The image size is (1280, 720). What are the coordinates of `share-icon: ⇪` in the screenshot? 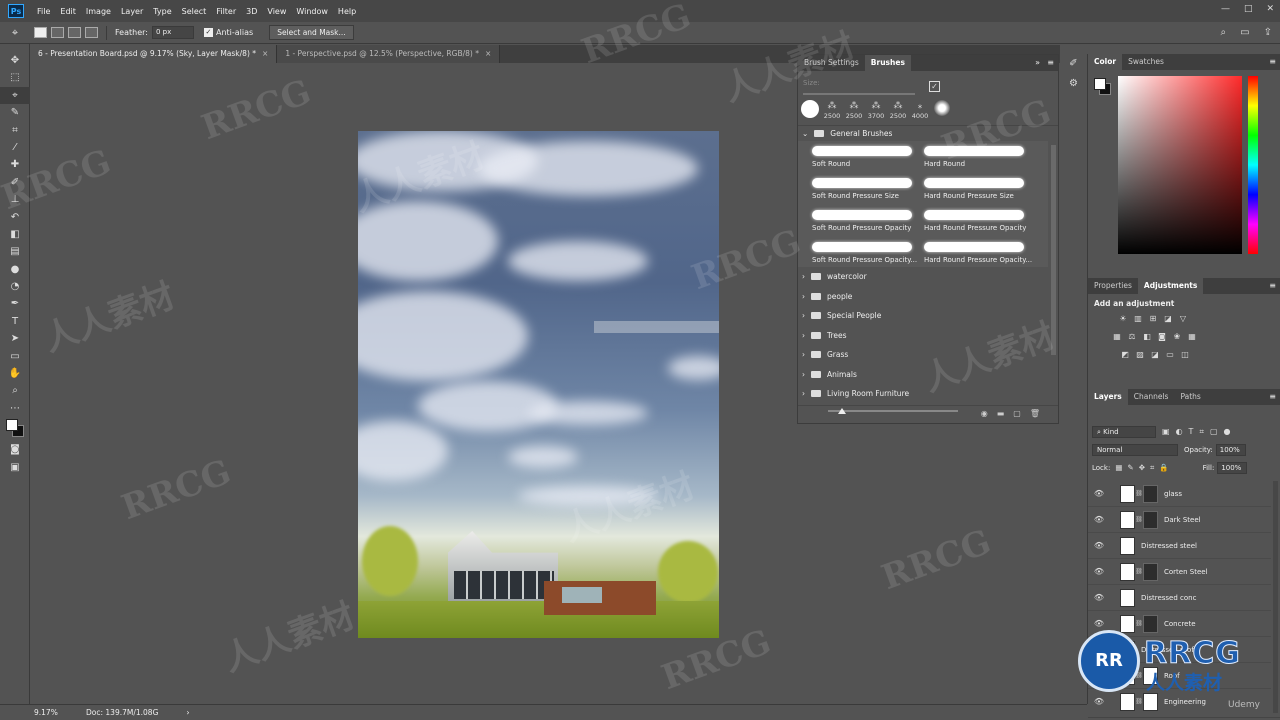 It's located at (1268, 32).